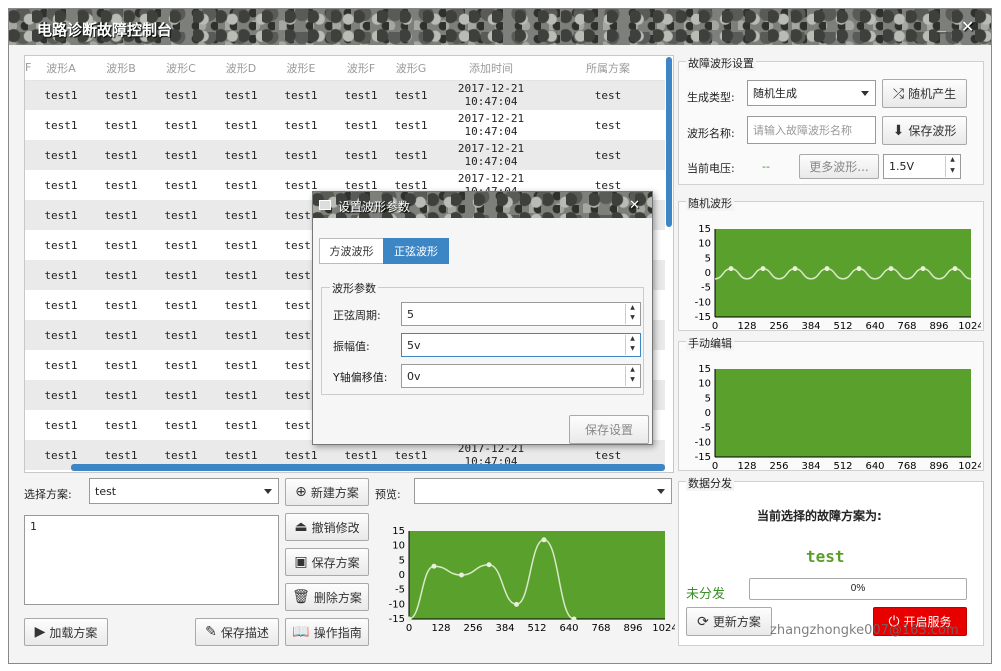 Image resolution: width=1001 pixels, height=671 pixels. I want to click on amplitude-spinbox-value: 5v, so click(414, 345).